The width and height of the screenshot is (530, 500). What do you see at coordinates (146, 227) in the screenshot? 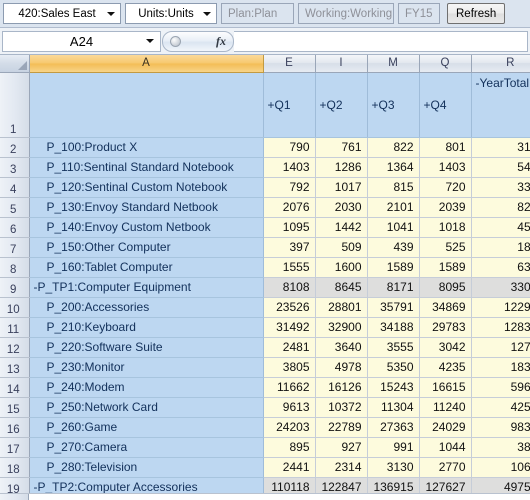
I see `member-cell: P_140:Envoy Custom Netbook` at bounding box center [146, 227].